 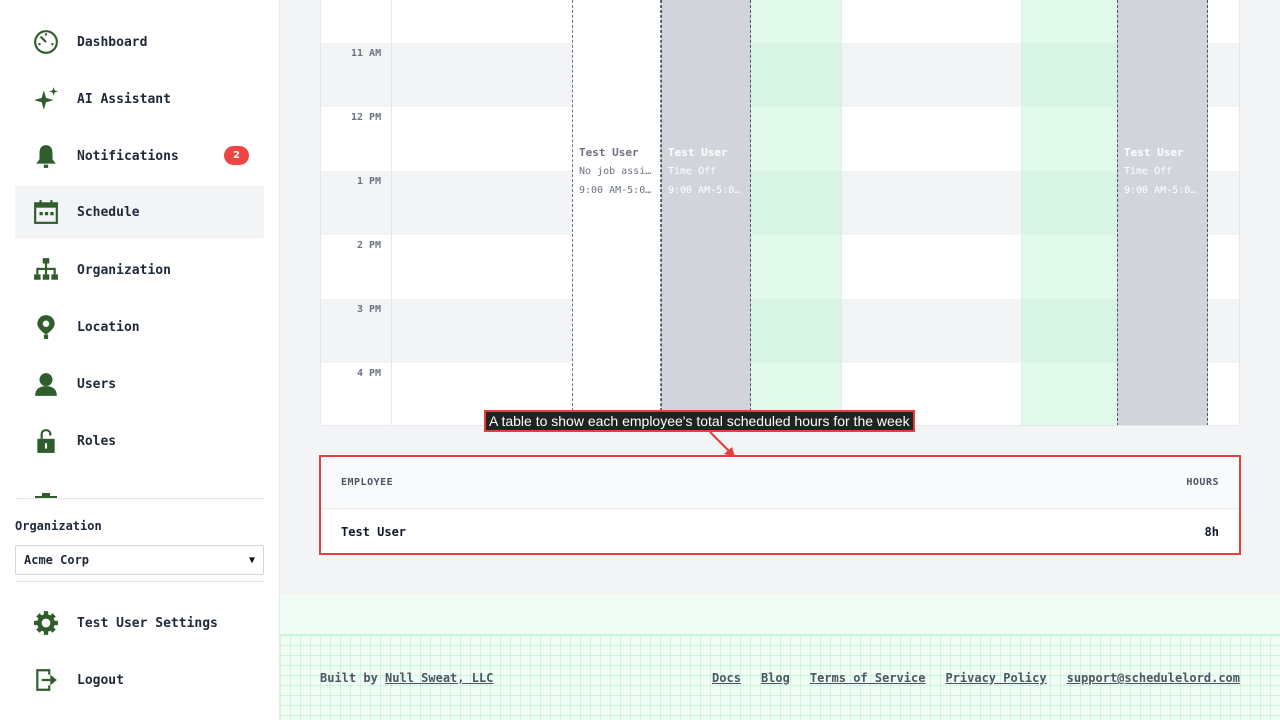 What do you see at coordinates (100, 680) in the screenshot?
I see `sidebar-item-label: Logout` at bounding box center [100, 680].